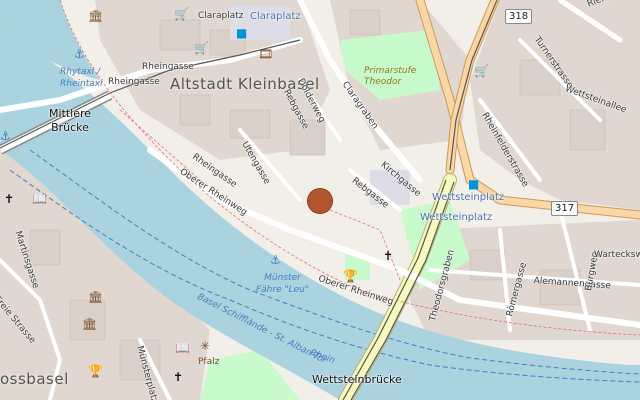  Describe the element at coordinates (34, 379) in the screenshot. I see `district-label: ossbasel` at that location.